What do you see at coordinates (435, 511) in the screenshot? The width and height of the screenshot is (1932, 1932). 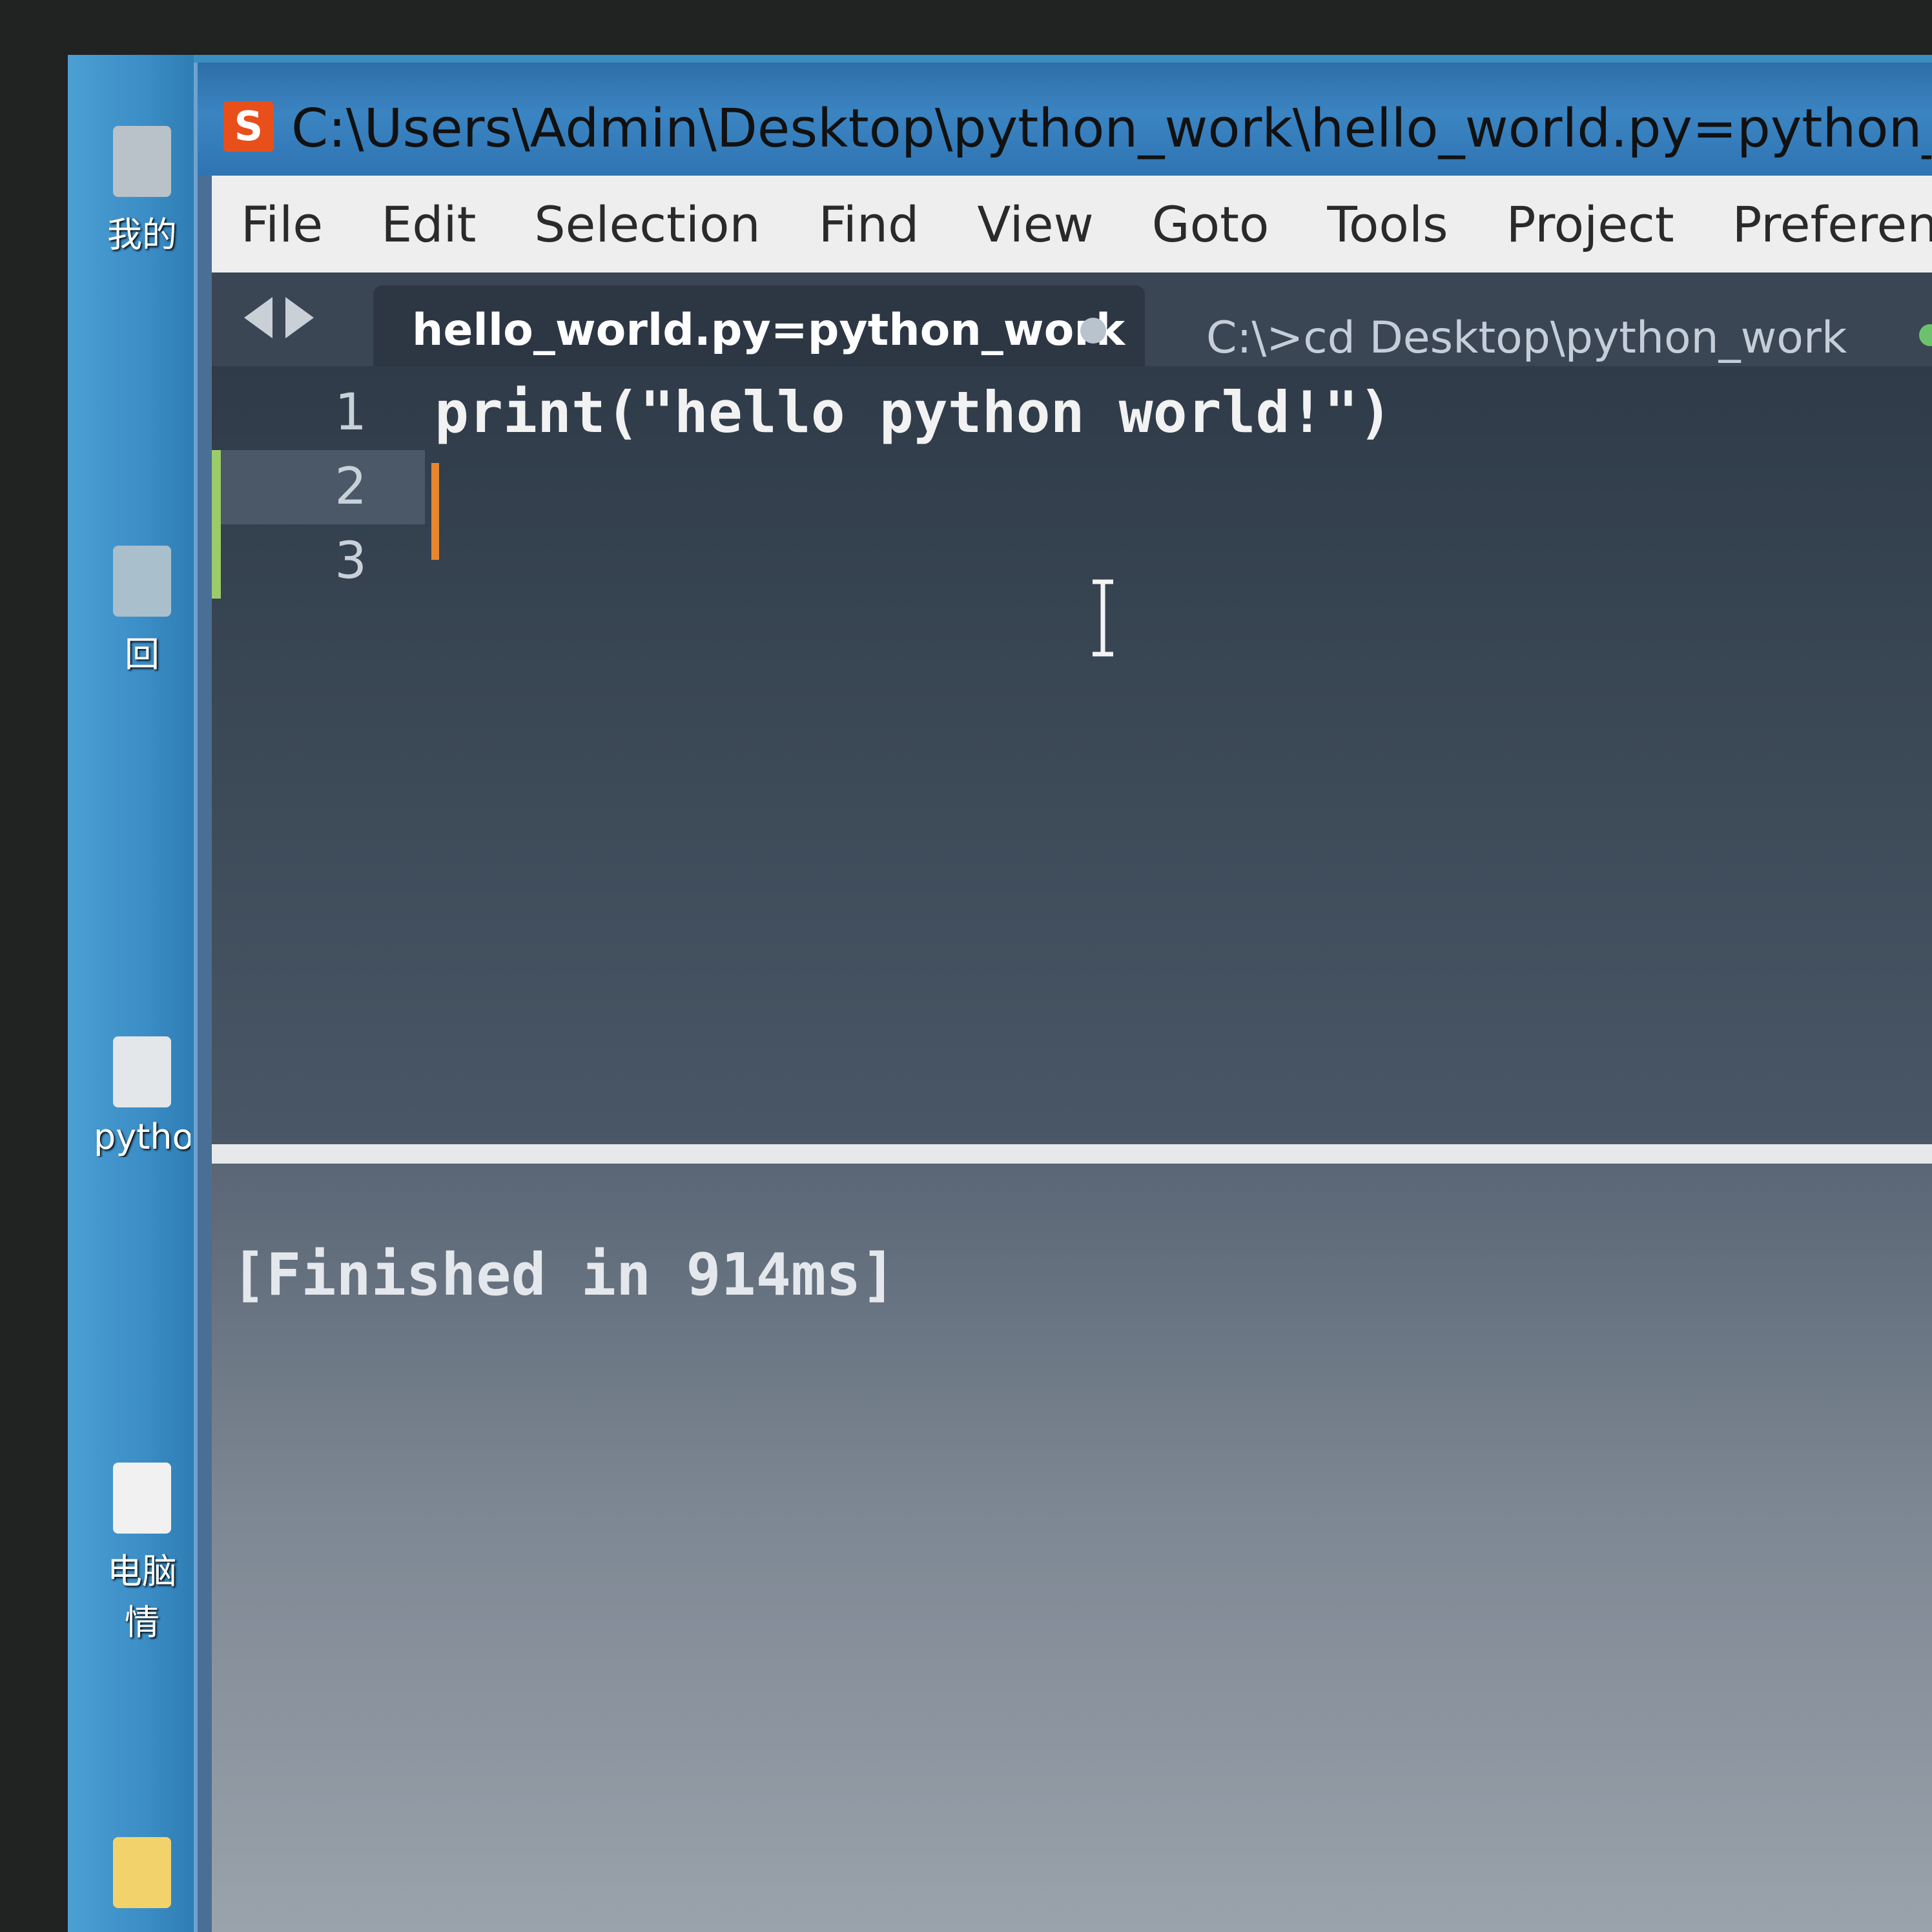 I see `text-caret` at bounding box center [435, 511].